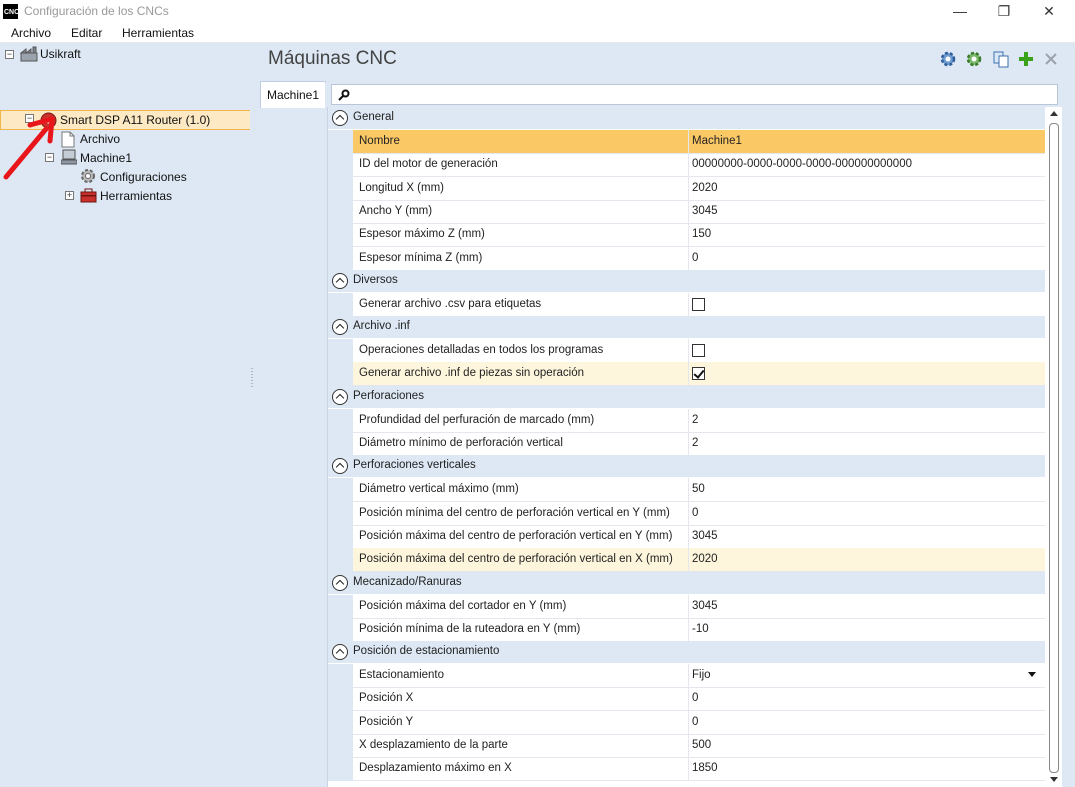 This screenshot has width=1075, height=787. What do you see at coordinates (435, 768) in the screenshot?
I see `property-name: Desplazamiento máximo en X` at bounding box center [435, 768].